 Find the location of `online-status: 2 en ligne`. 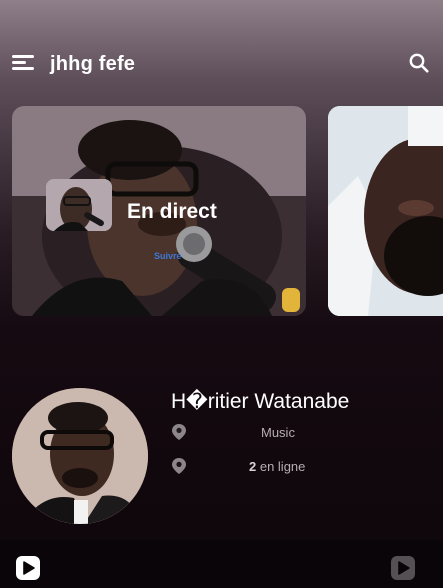

online-status: 2 en ligne is located at coordinates (277, 466).